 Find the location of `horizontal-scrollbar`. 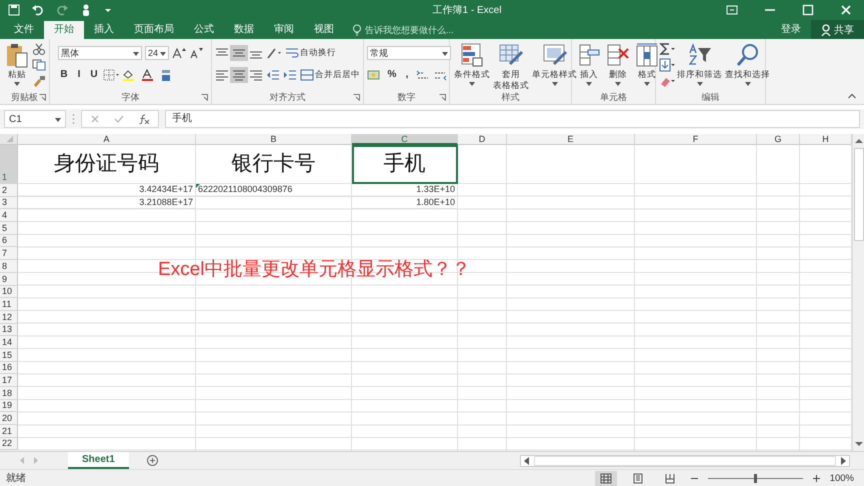

horizontal-scrollbar is located at coordinates (685, 460).